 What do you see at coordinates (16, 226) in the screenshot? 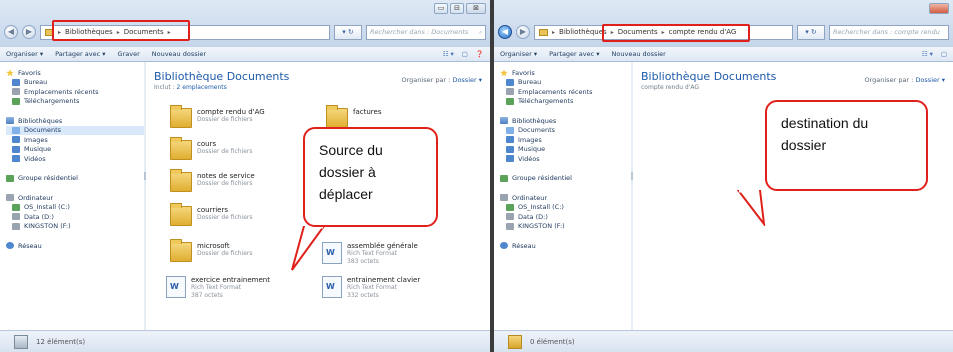
I see `usb-drive-icon` at bounding box center [16, 226].